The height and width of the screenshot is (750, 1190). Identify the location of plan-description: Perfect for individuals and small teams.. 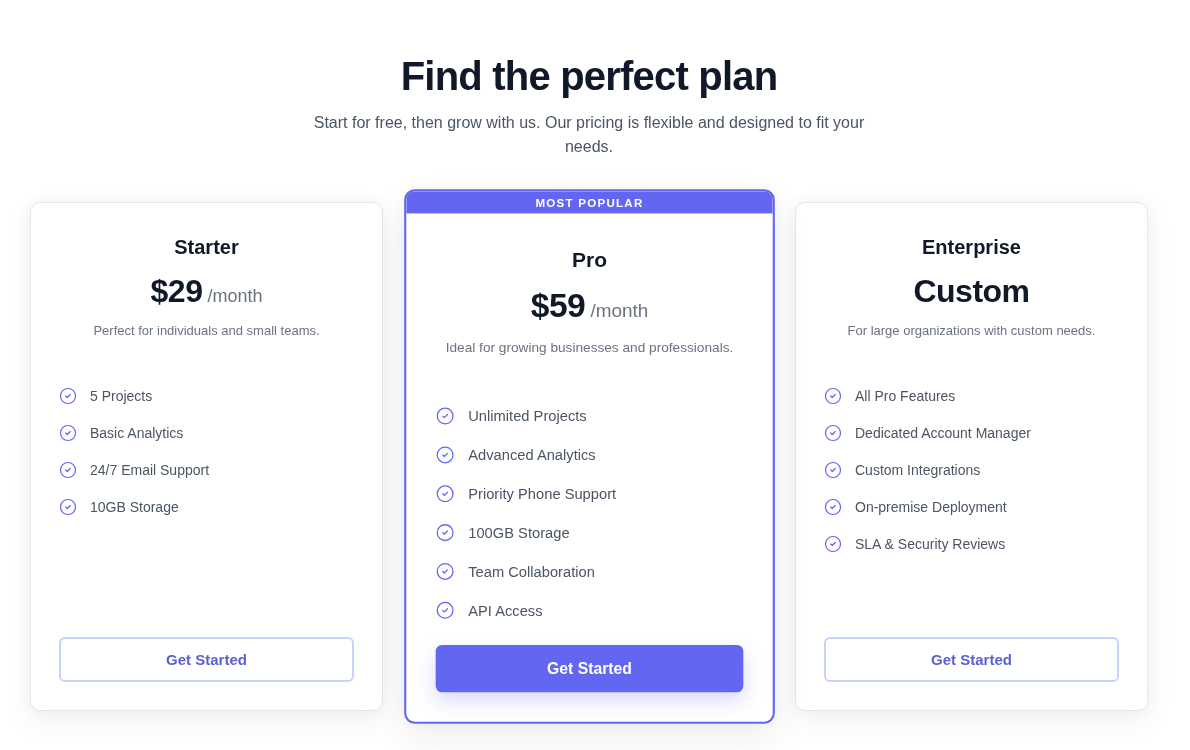
(206, 331).